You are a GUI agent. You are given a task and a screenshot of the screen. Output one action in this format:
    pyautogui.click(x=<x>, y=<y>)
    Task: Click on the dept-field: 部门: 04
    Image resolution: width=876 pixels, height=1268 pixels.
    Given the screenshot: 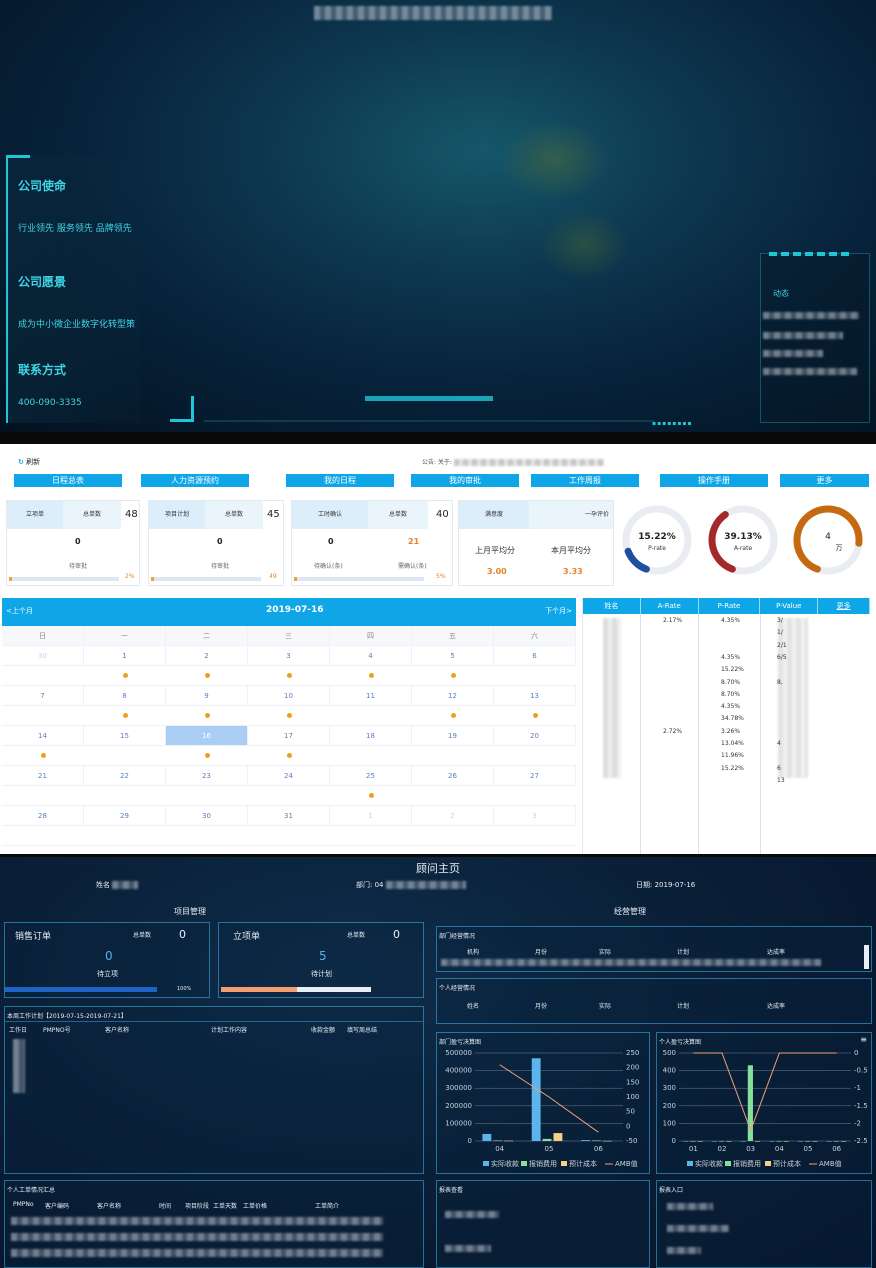 What is the action you would take?
    pyautogui.click(x=411, y=885)
    